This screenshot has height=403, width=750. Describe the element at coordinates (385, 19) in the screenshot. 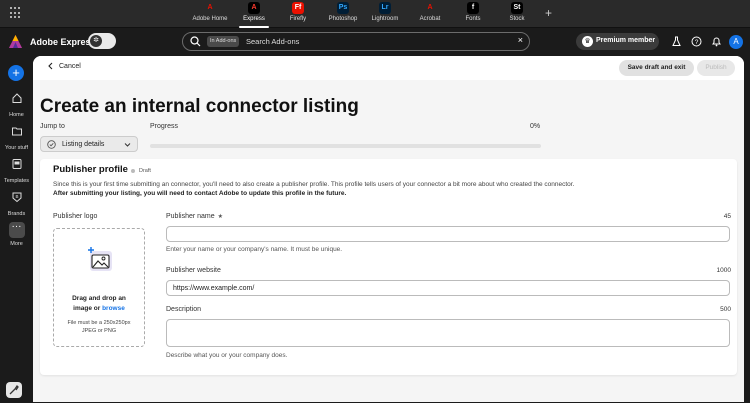

I see `app-label: Lightroom` at that location.